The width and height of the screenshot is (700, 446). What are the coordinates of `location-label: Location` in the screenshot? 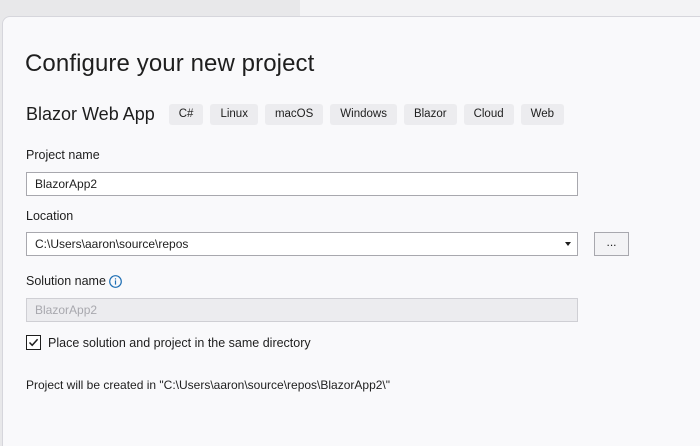 It's located at (50, 216).